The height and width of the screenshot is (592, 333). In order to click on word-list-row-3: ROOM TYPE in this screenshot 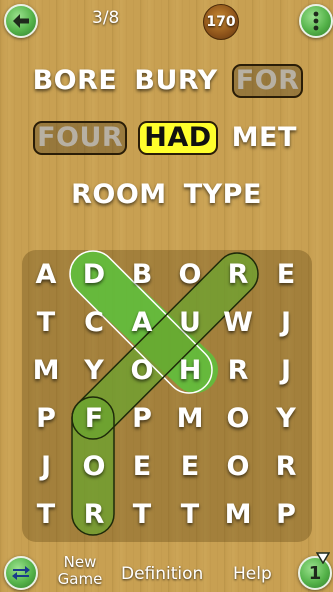, I will do `click(166, 195)`.